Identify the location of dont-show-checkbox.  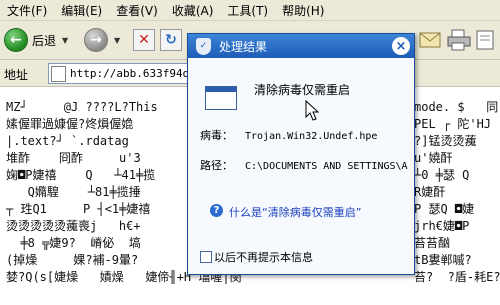
(206, 257).